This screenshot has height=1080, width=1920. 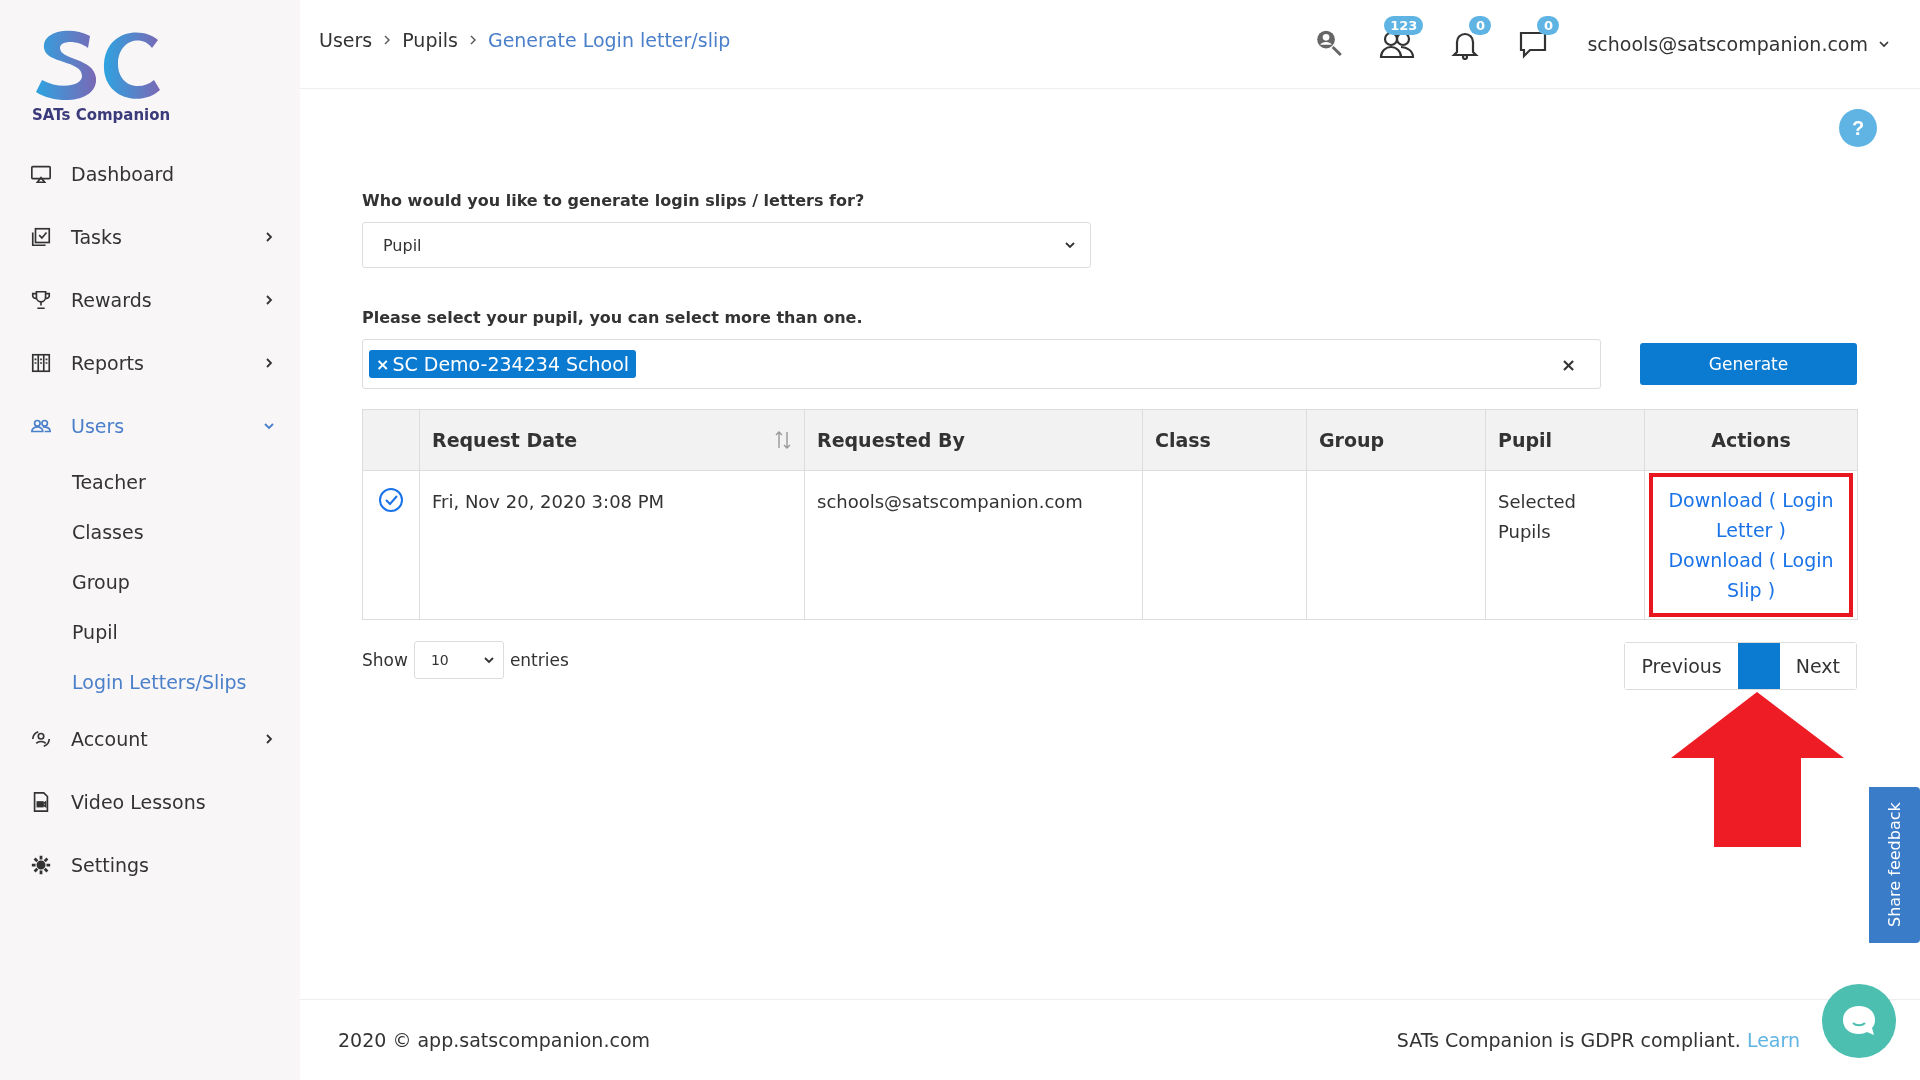 I want to click on sidebar-subitem: Login Letters/Slips, so click(x=150, y=682).